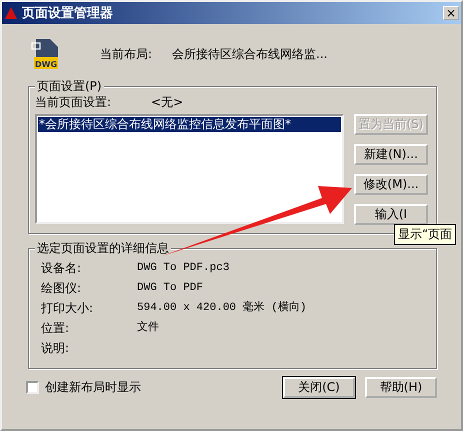 The height and width of the screenshot is (431, 463). Describe the element at coordinates (67, 308) in the screenshot. I see `detail-label: 打印大小:` at that location.